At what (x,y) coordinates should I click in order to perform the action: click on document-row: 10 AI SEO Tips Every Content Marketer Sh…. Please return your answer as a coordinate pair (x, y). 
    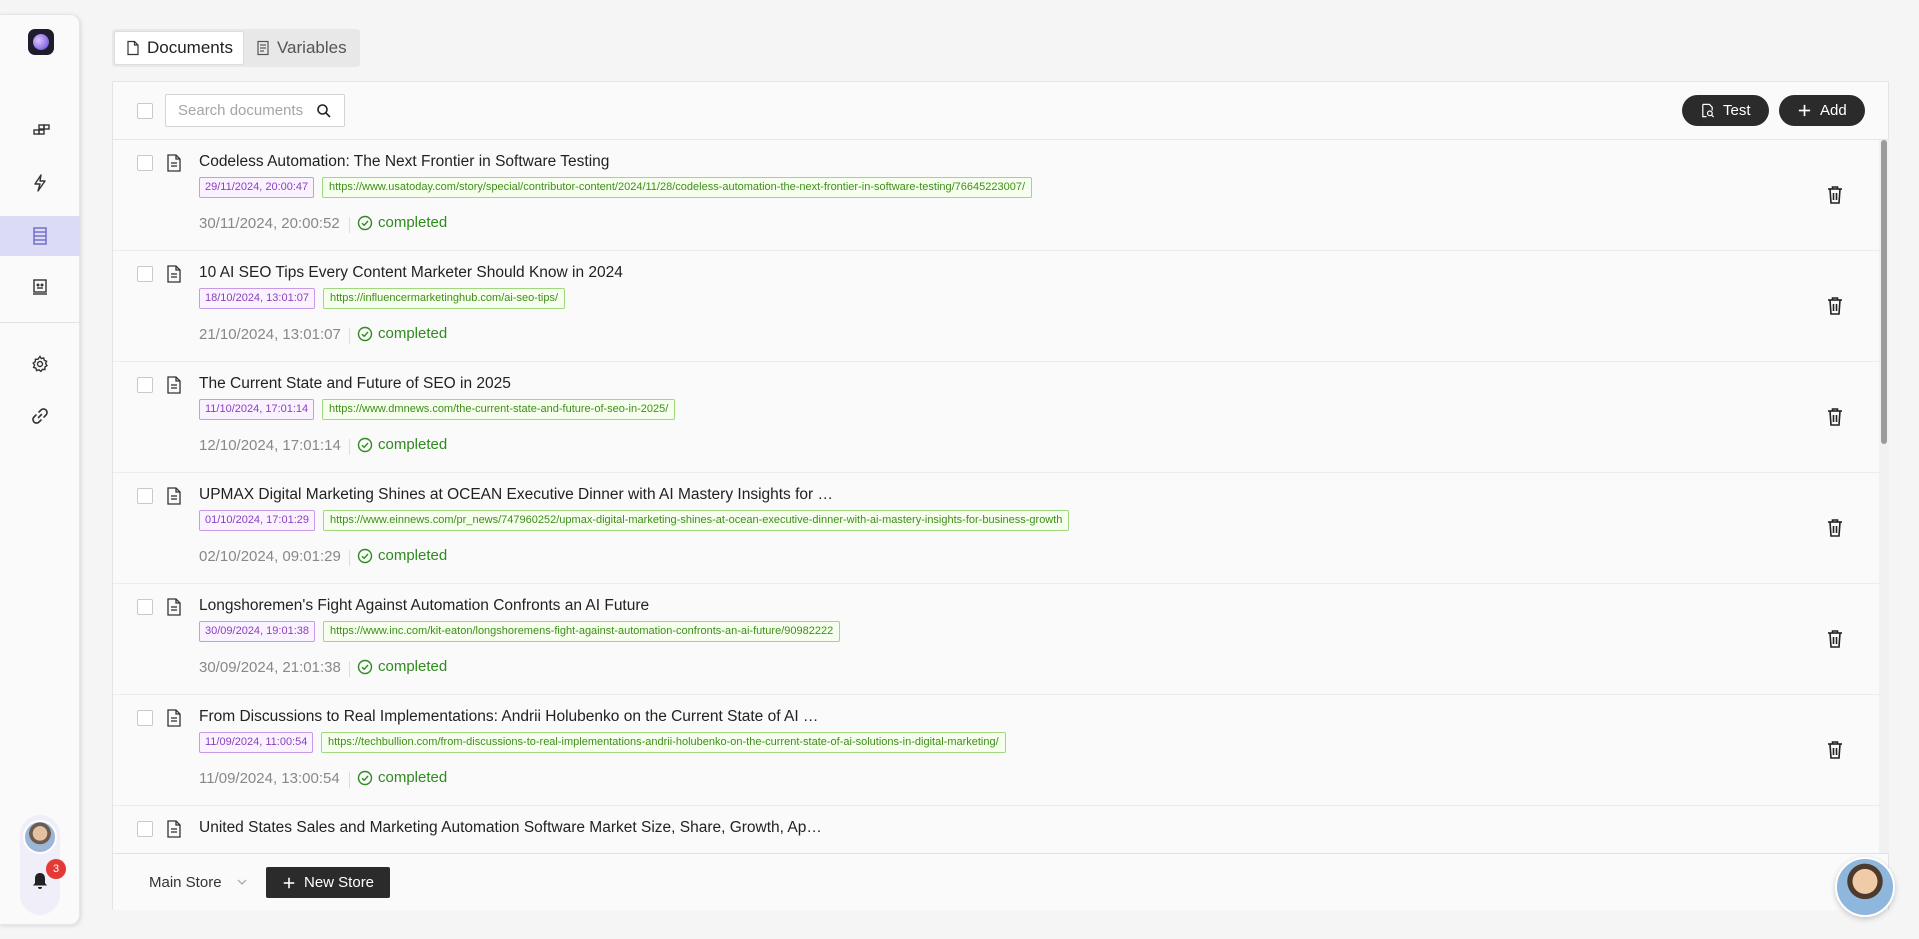
    Looking at the image, I should click on (996, 306).